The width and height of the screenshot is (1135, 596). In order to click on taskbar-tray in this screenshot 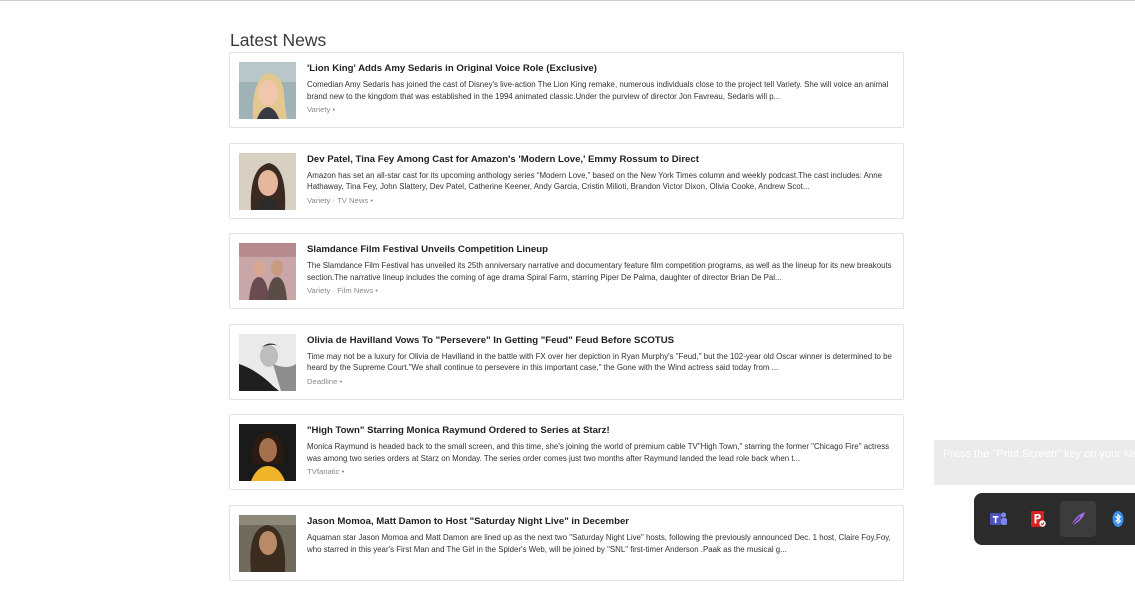, I will do `click(1054, 519)`.